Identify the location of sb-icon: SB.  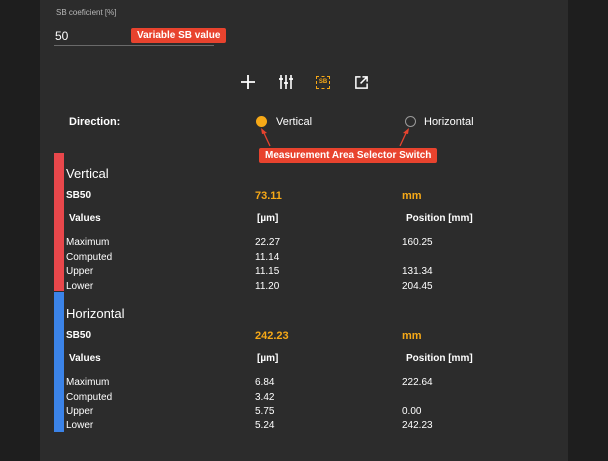
(323, 82).